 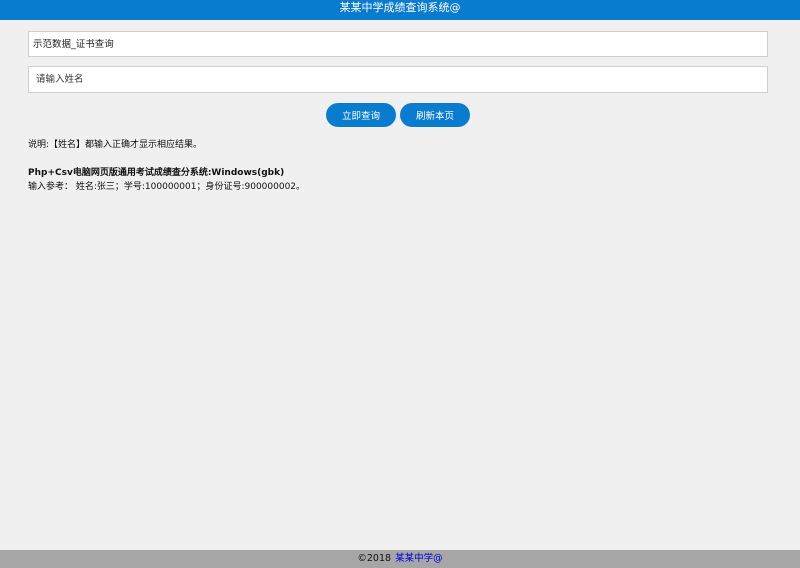 I want to click on instruction-text: 说明:【姓名】都输入正确才显示相应结果。, so click(x=115, y=145).